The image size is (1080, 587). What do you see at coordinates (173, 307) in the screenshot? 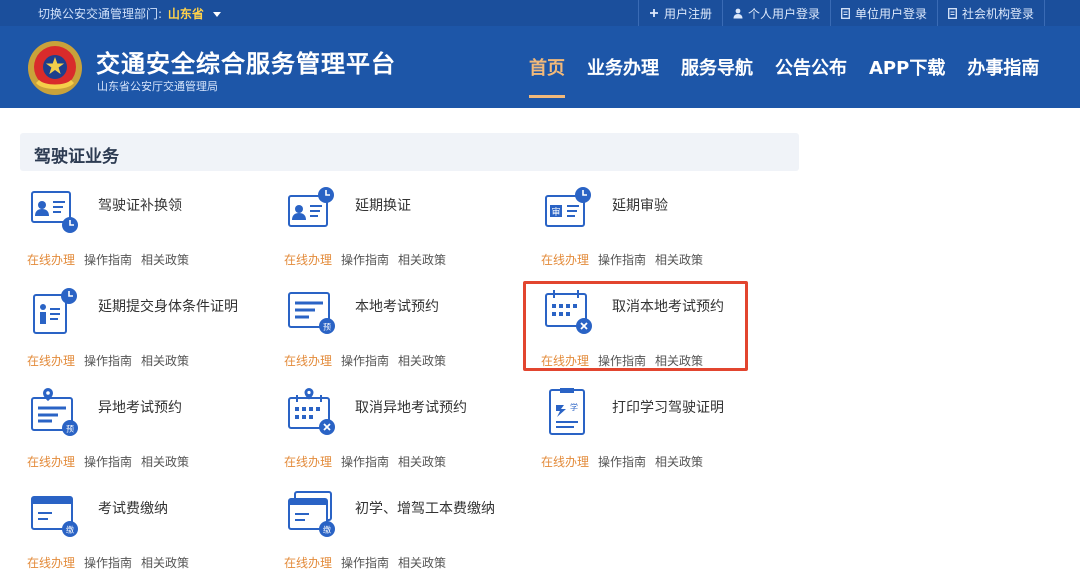
I see `service-name: 延期提交身体条件证明` at bounding box center [173, 307].